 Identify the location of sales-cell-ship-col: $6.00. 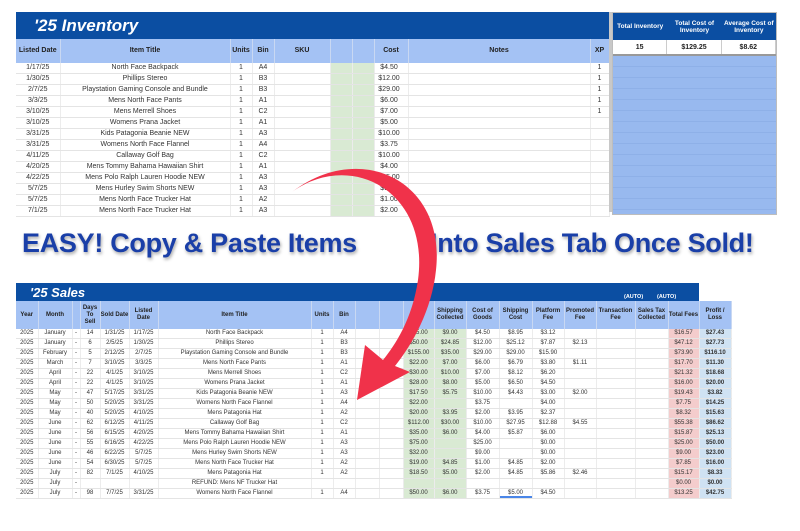
(450, 433).